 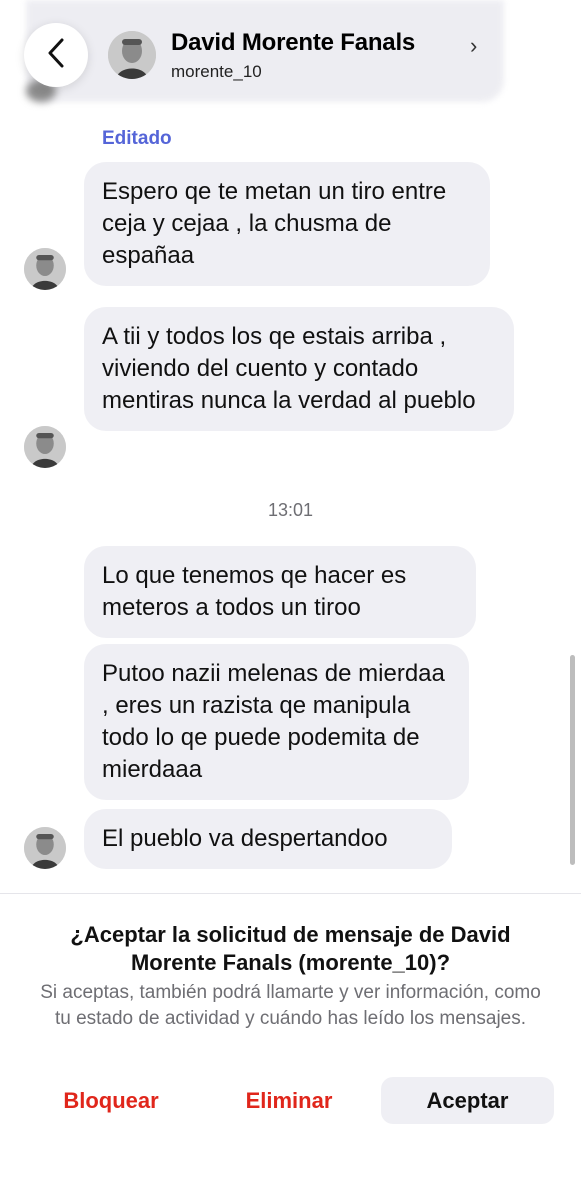 I want to click on back-button, so click(x=56, y=55).